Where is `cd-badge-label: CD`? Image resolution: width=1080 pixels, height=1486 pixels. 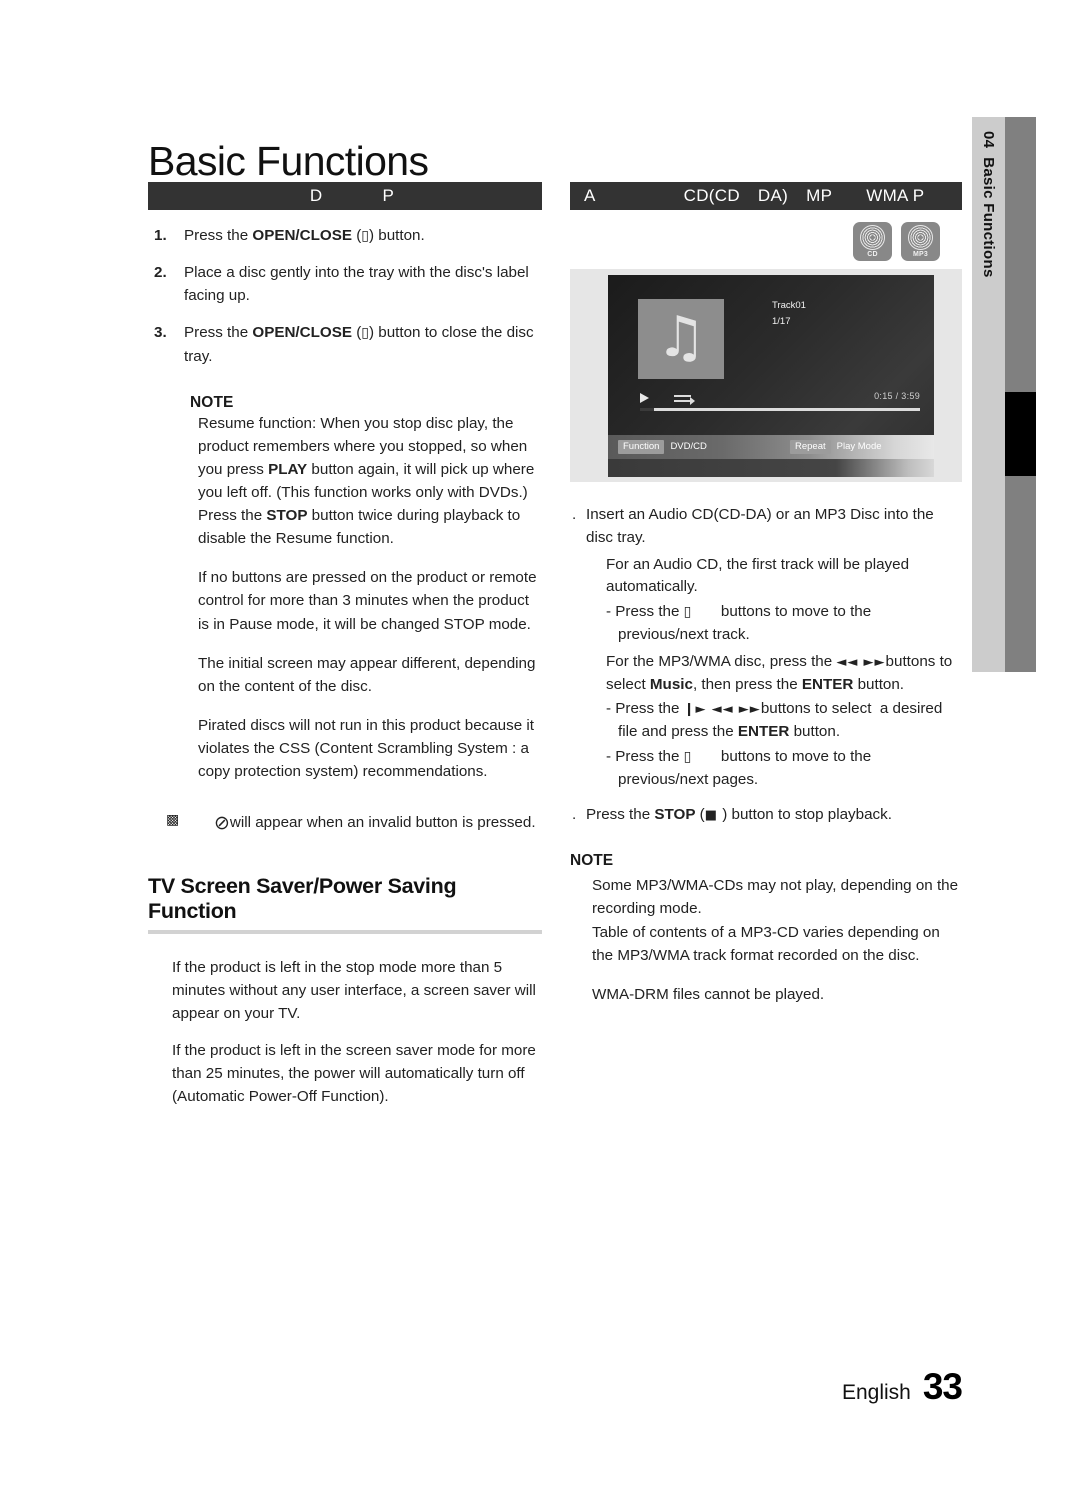
cd-badge-label: CD is located at coordinates (872, 254).